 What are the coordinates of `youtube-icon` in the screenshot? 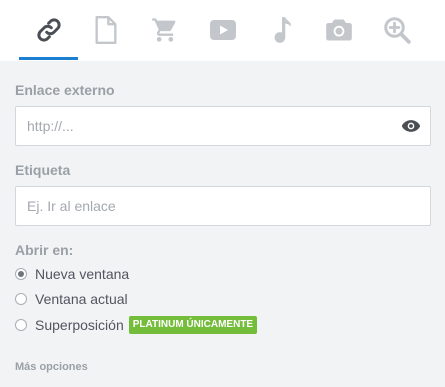 It's located at (223, 30).